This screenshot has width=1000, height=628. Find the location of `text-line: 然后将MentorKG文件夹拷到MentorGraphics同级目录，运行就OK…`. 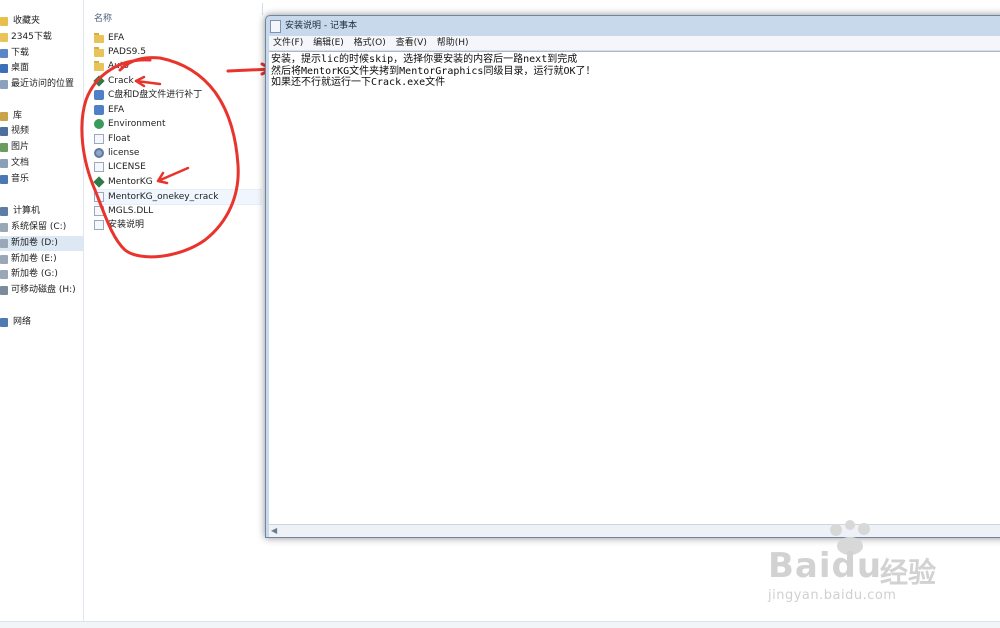

text-line: 然后将MentorKG文件夹拷到MentorGraphics同级目录，运行就OK… is located at coordinates (433, 71).